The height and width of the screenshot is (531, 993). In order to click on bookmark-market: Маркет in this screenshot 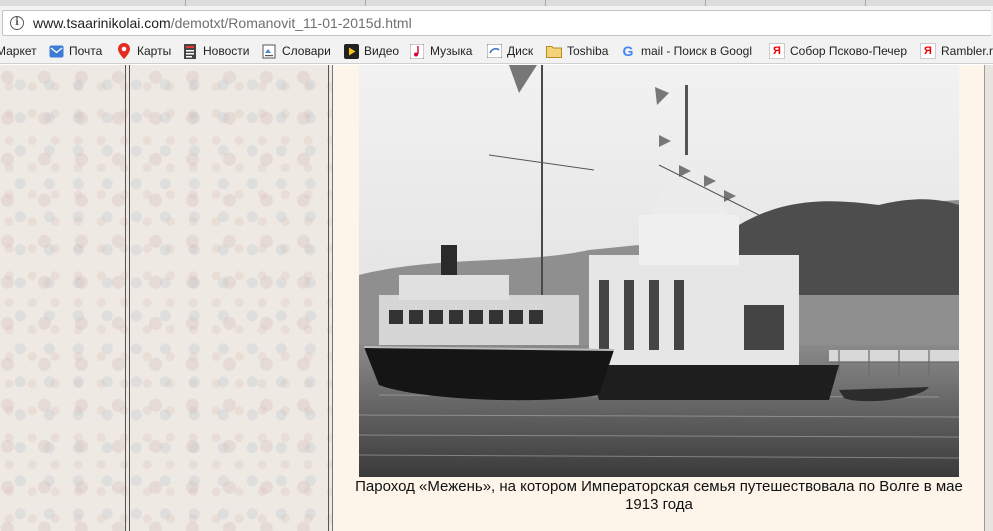, I will do `click(18, 51)`.